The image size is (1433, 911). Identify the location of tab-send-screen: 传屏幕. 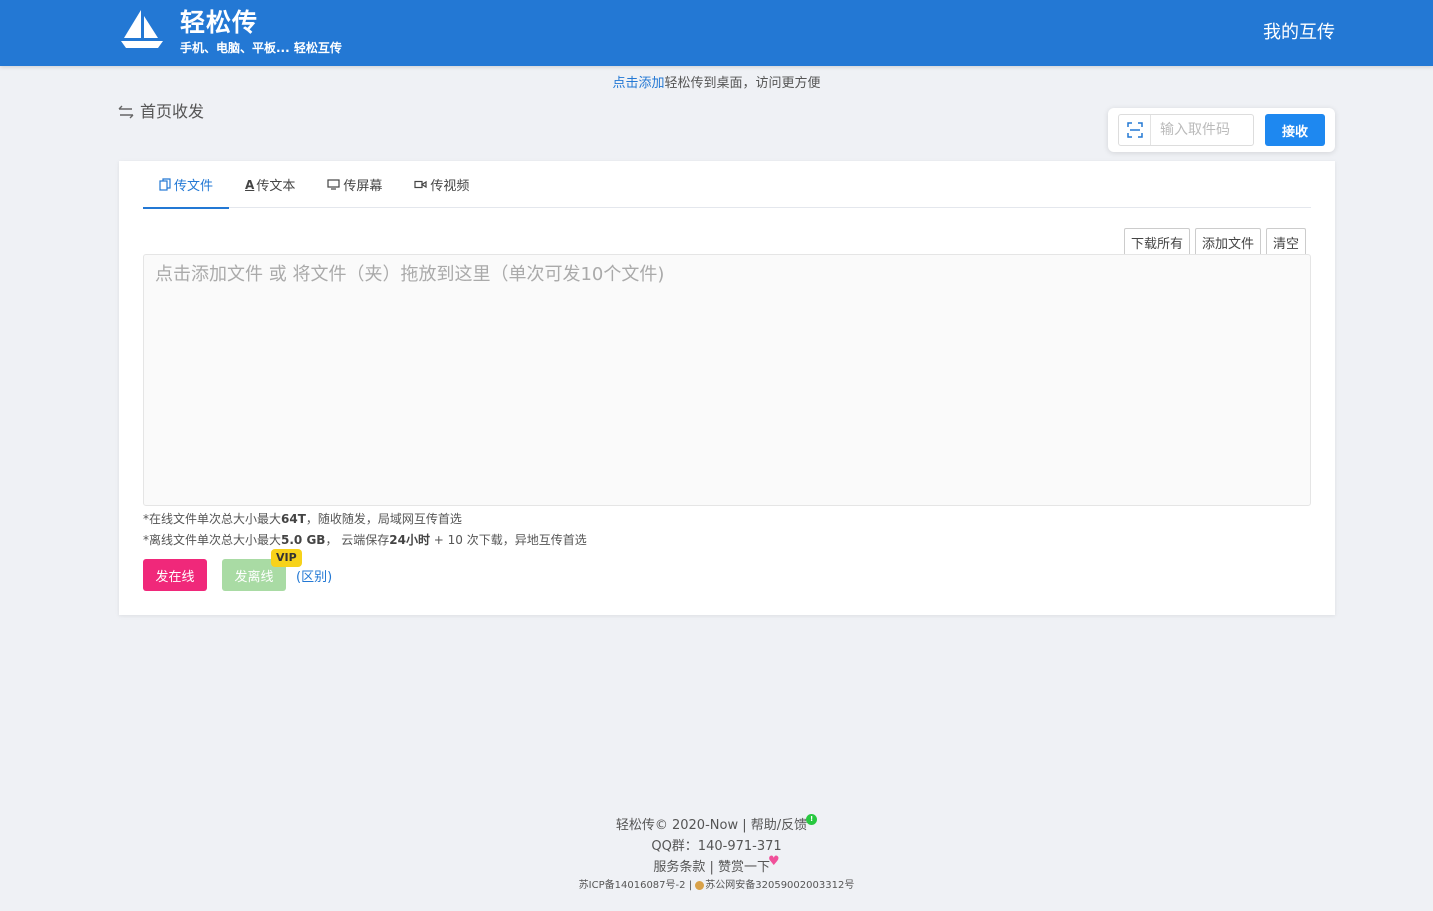
(354, 184).